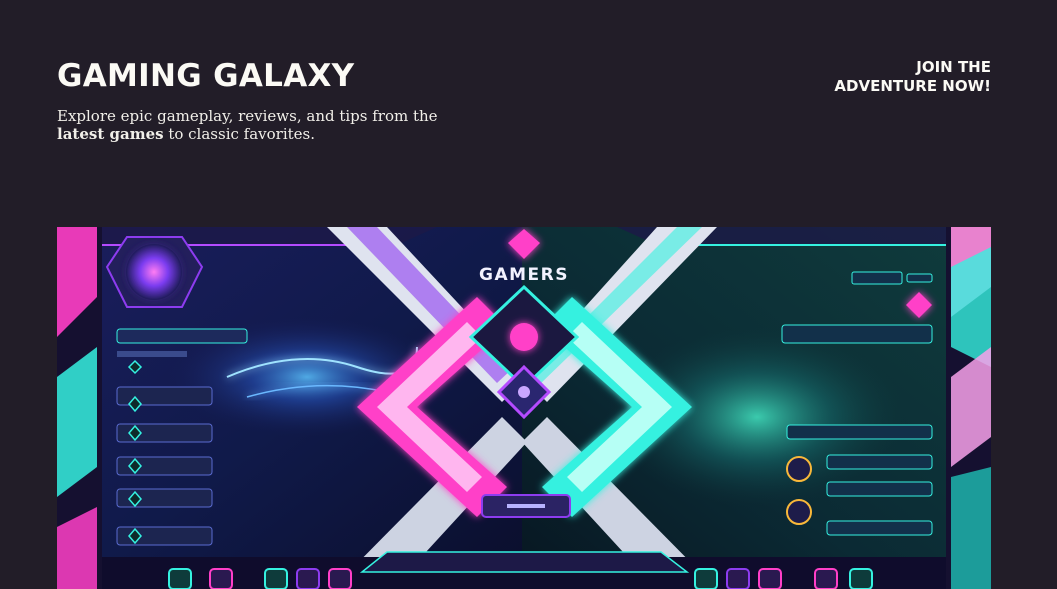 The image size is (1057, 589). What do you see at coordinates (110, 134) in the screenshot?
I see `tagline-highlight: latest games` at bounding box center [110, 134].